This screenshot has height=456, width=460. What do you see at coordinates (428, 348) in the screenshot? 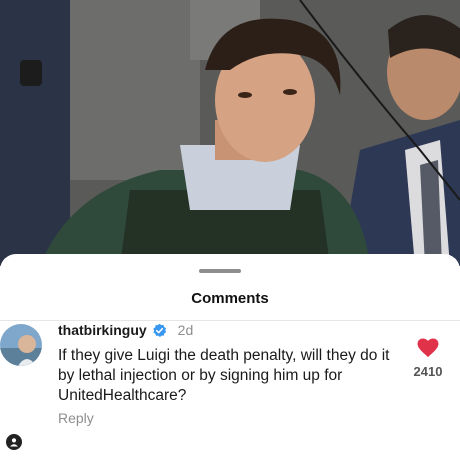
I see `heart-icon` at bounding box center [428, 348].